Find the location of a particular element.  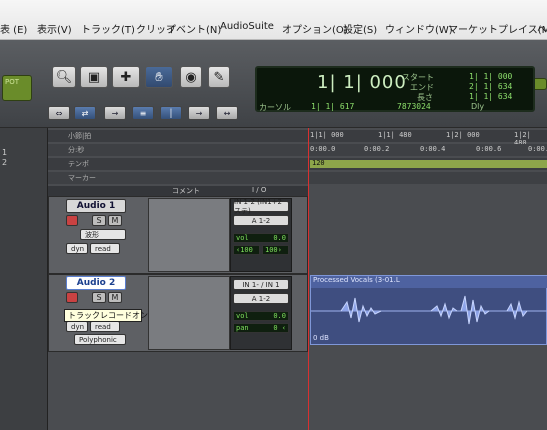

shuffle-icon: ⇔ is located at coordinates (59, 113).